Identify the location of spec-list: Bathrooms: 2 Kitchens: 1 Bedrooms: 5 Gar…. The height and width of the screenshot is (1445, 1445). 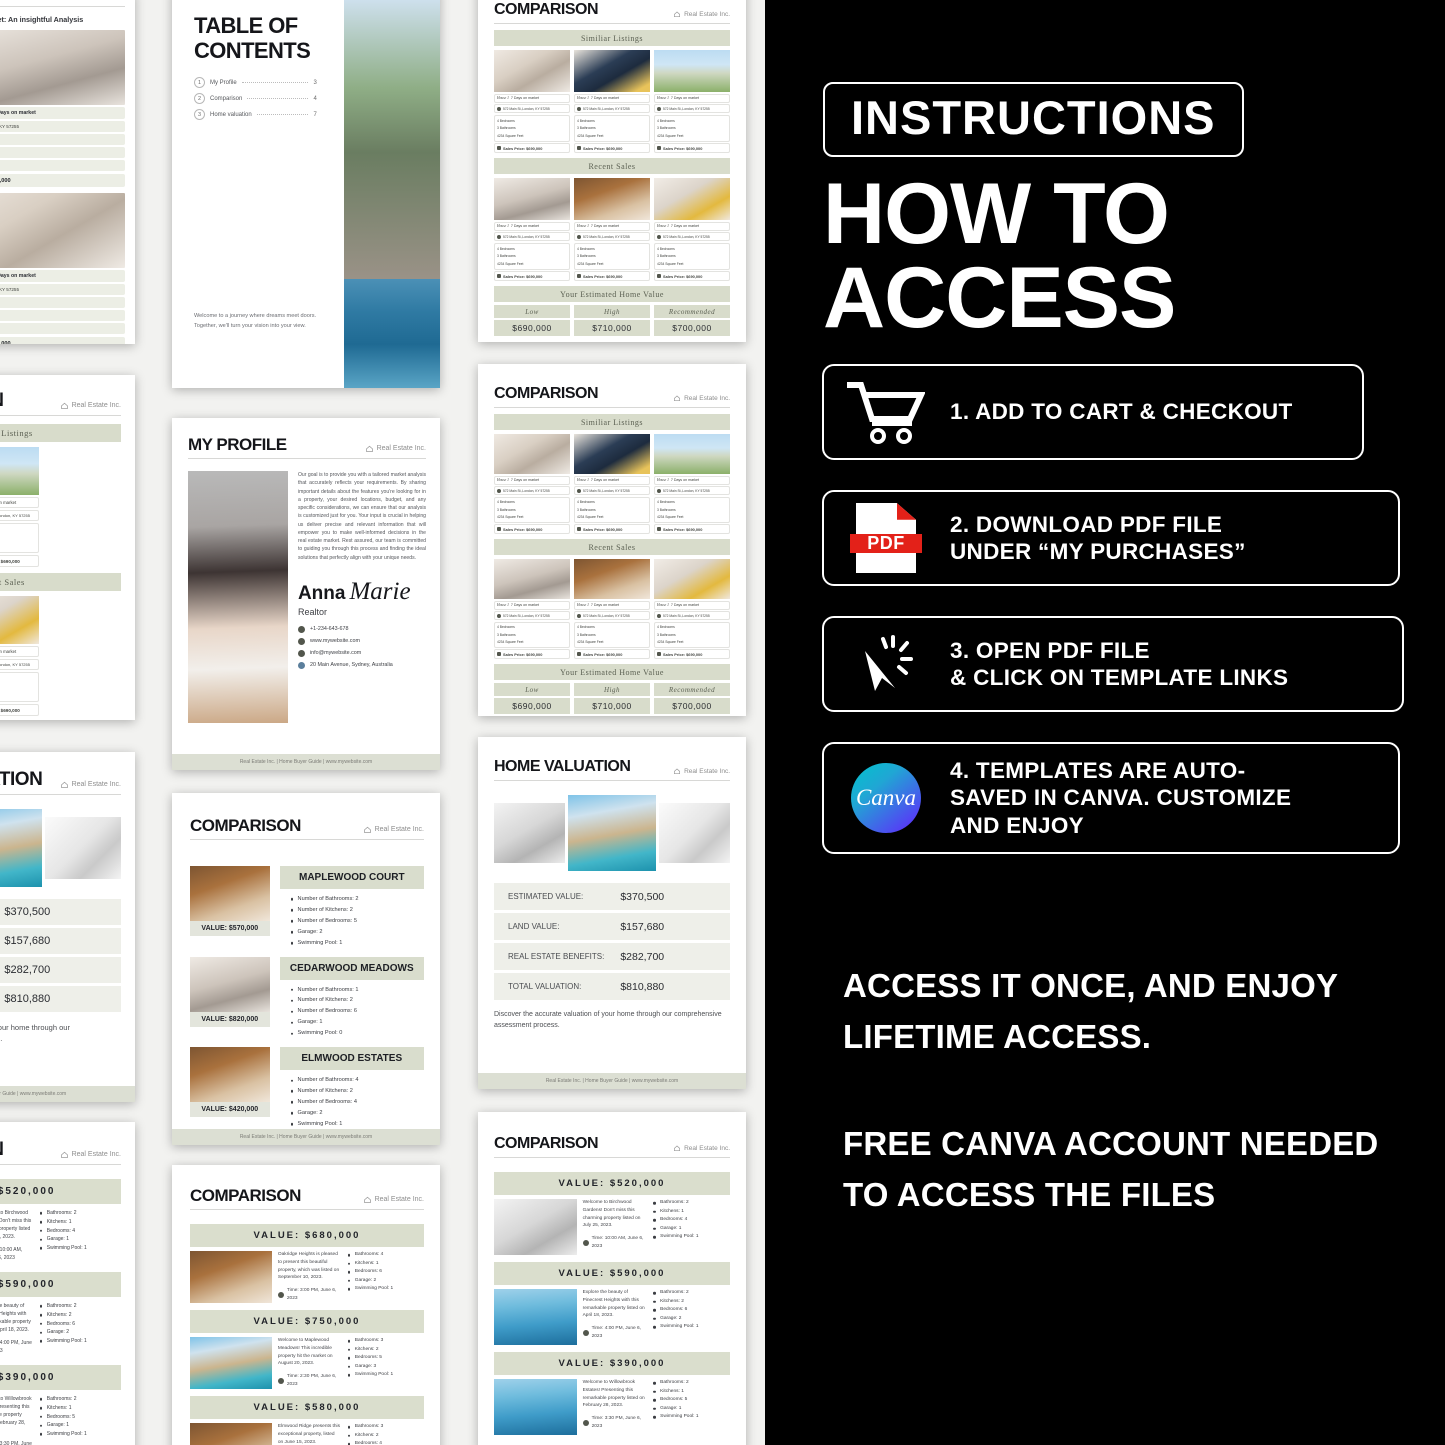
(691, 1407).